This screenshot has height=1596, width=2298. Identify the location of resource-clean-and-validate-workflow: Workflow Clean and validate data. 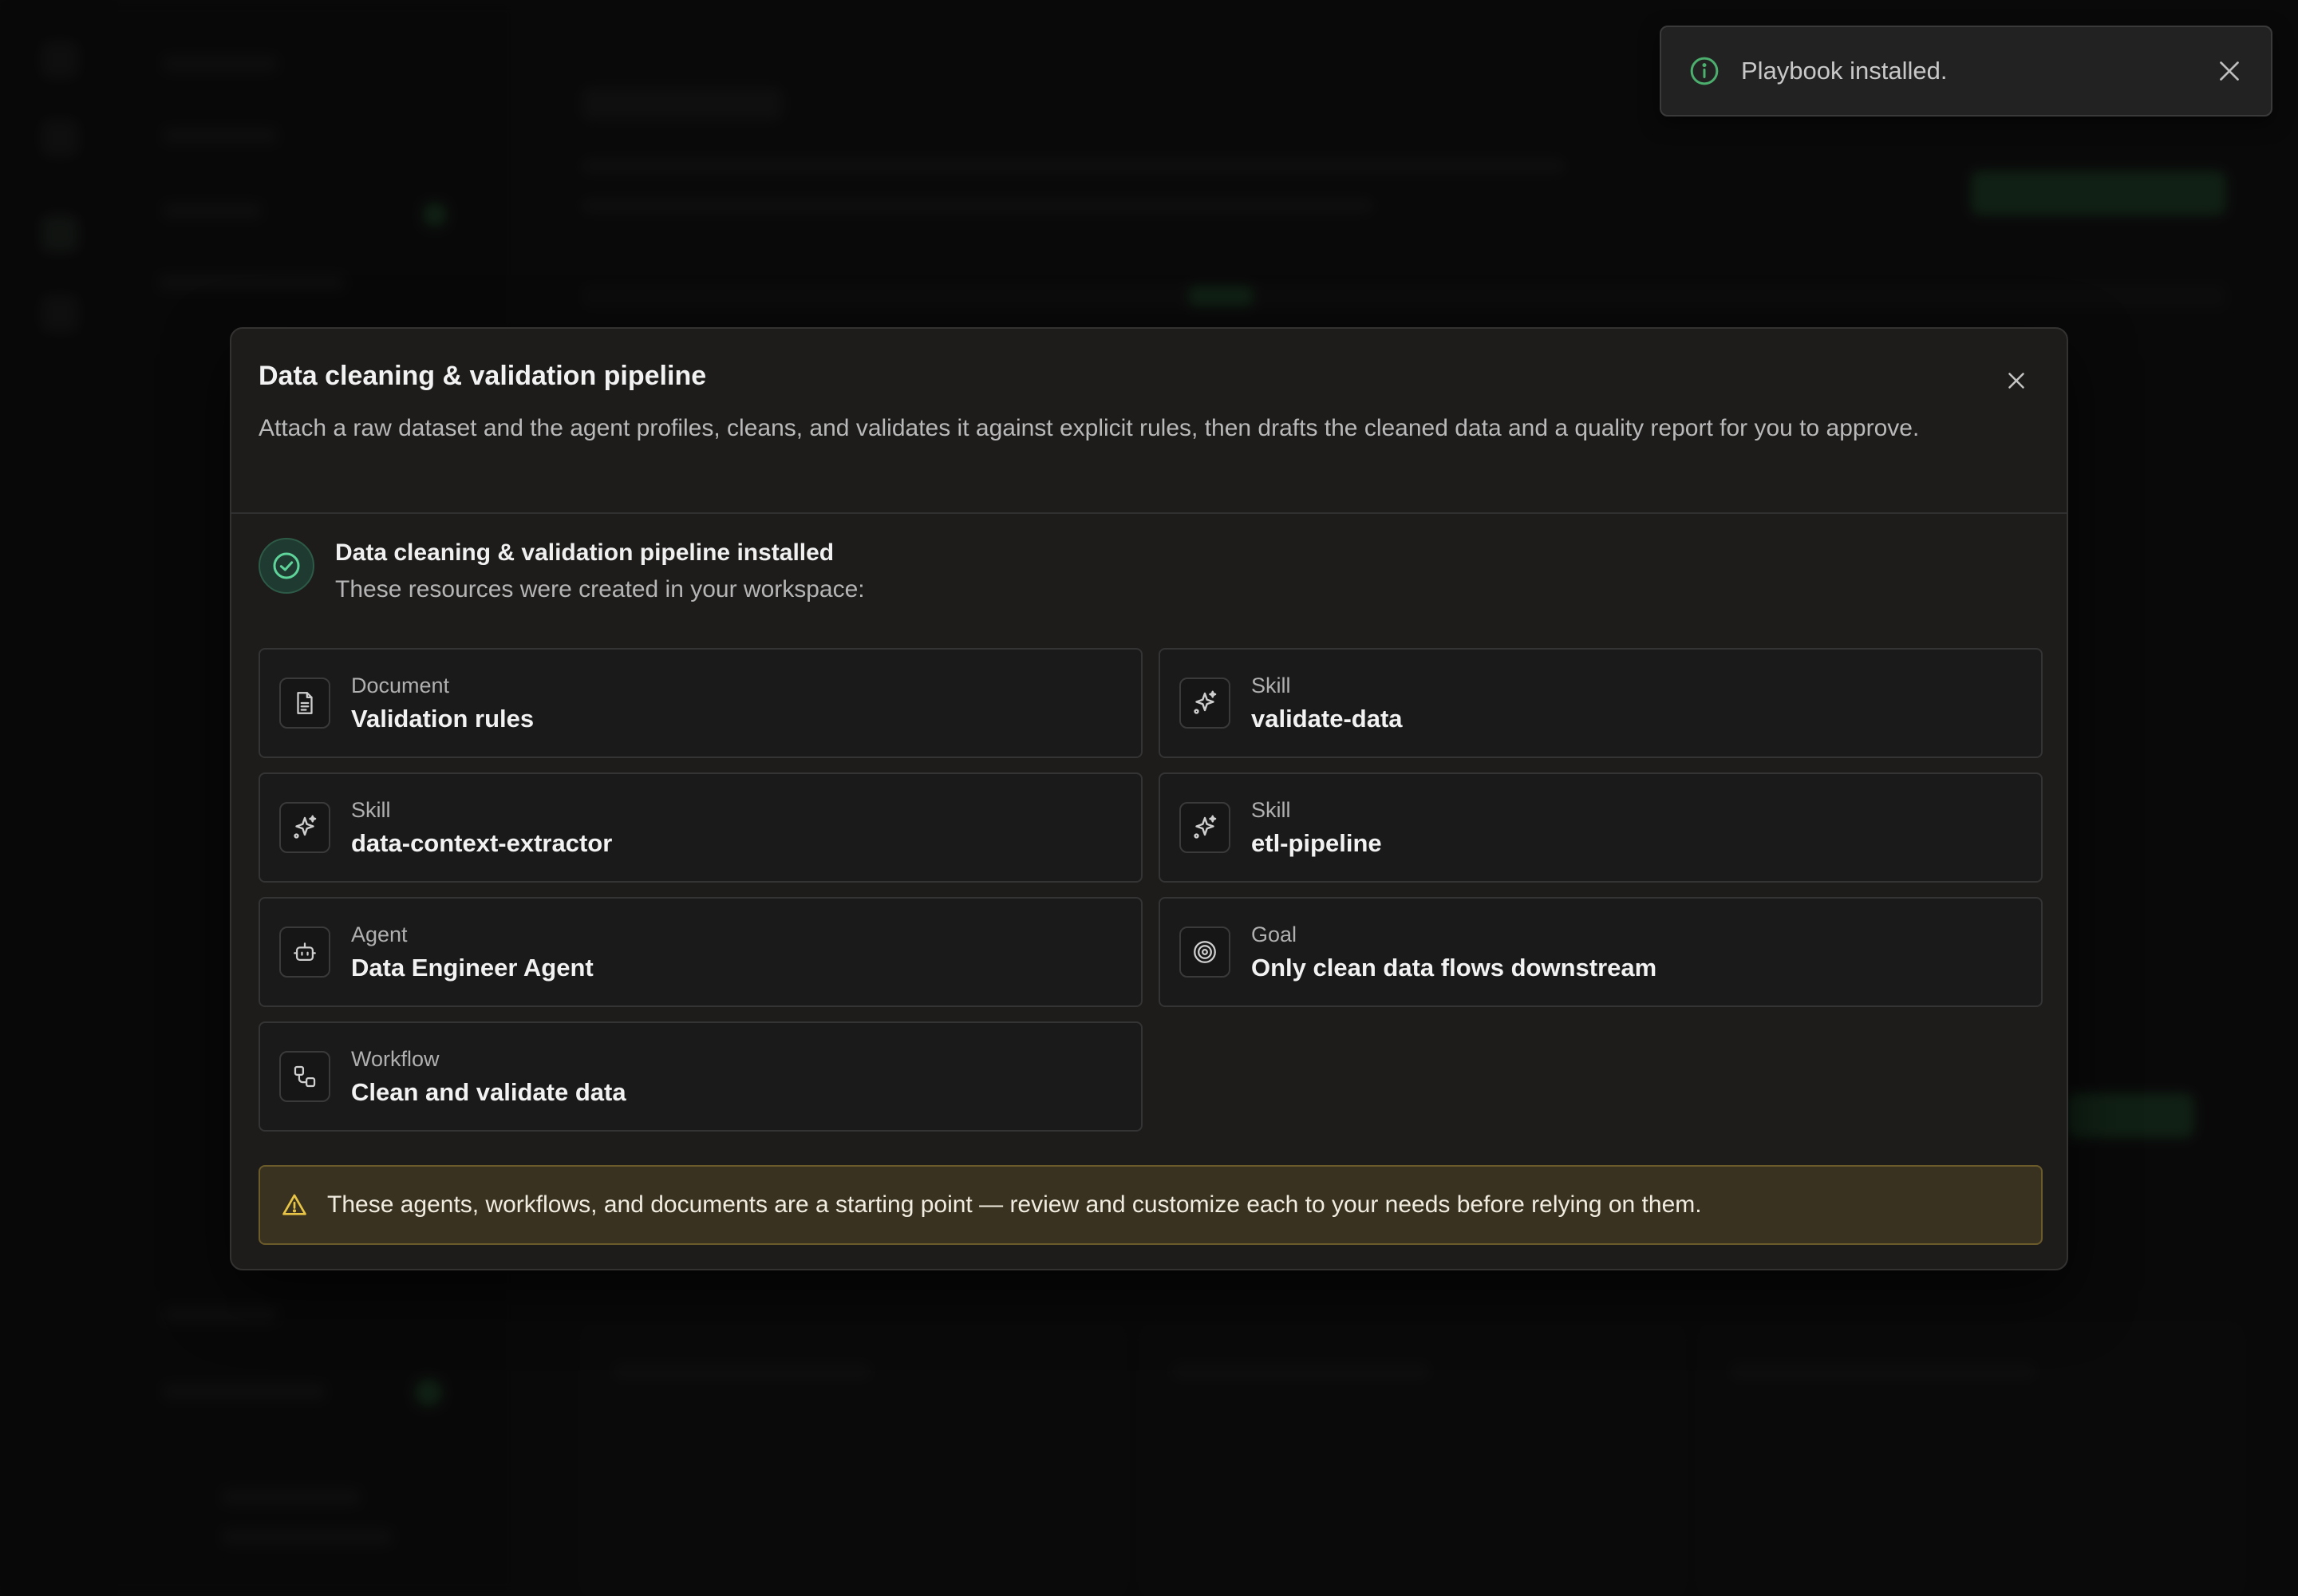
(701, 1076).